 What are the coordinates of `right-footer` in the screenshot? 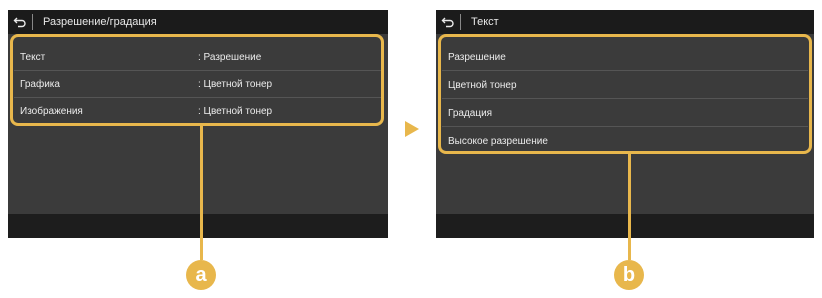 It's located at (625, 226).